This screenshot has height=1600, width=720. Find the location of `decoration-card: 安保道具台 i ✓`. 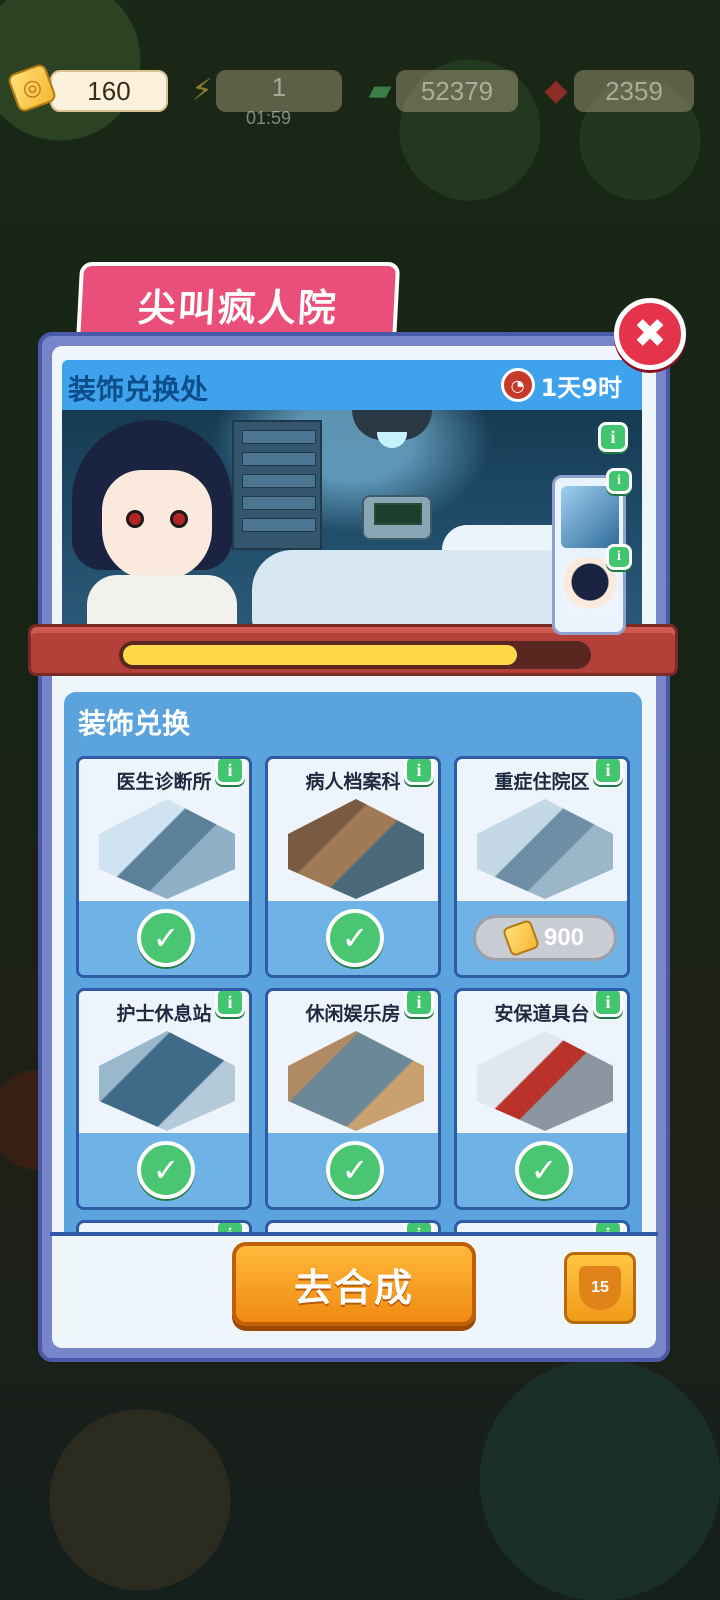

decoration-card: 安保道具台 i ✓ is located at coordinates (542, 1099).